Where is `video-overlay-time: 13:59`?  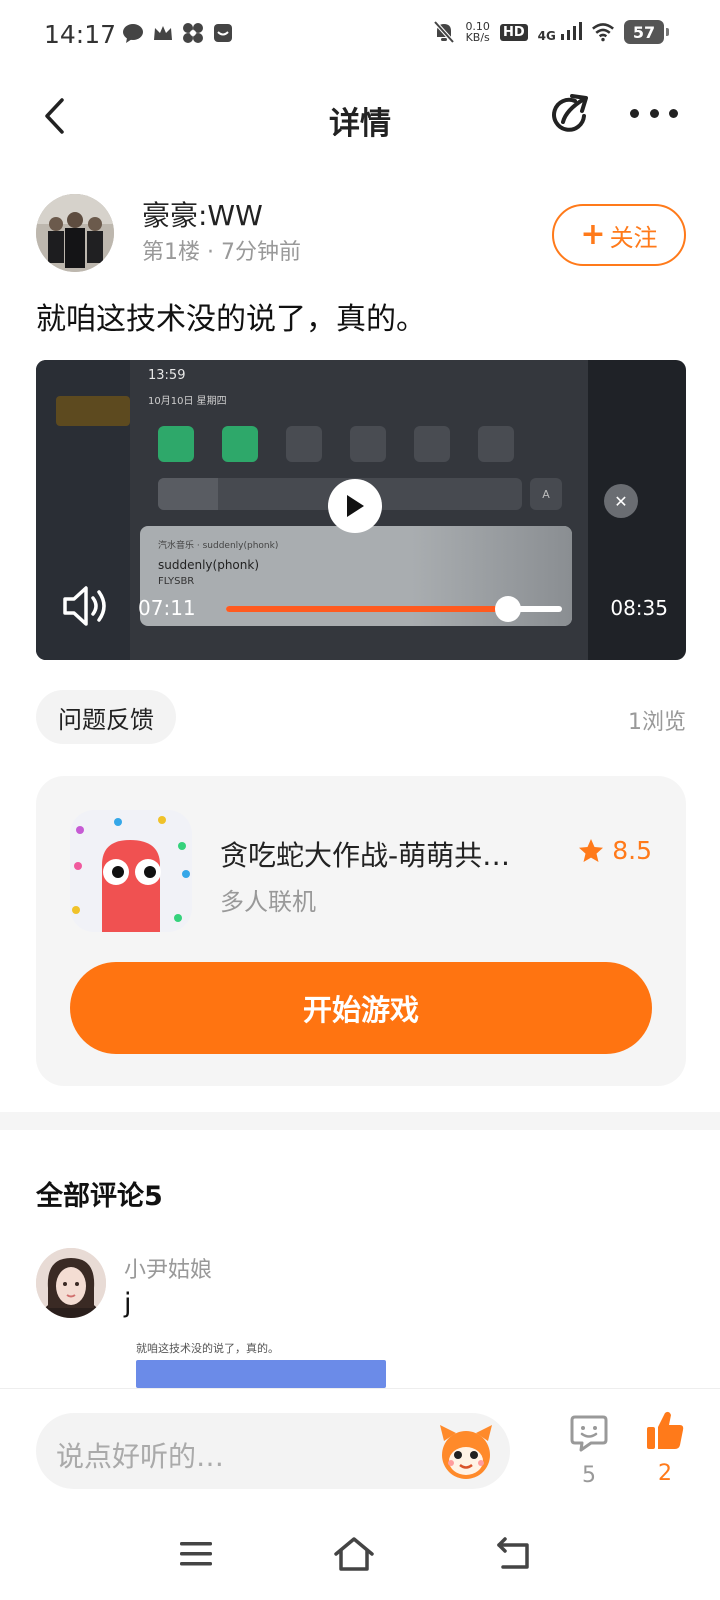
video-overlay-time: 13:59 is located at coordinates (167, 375).